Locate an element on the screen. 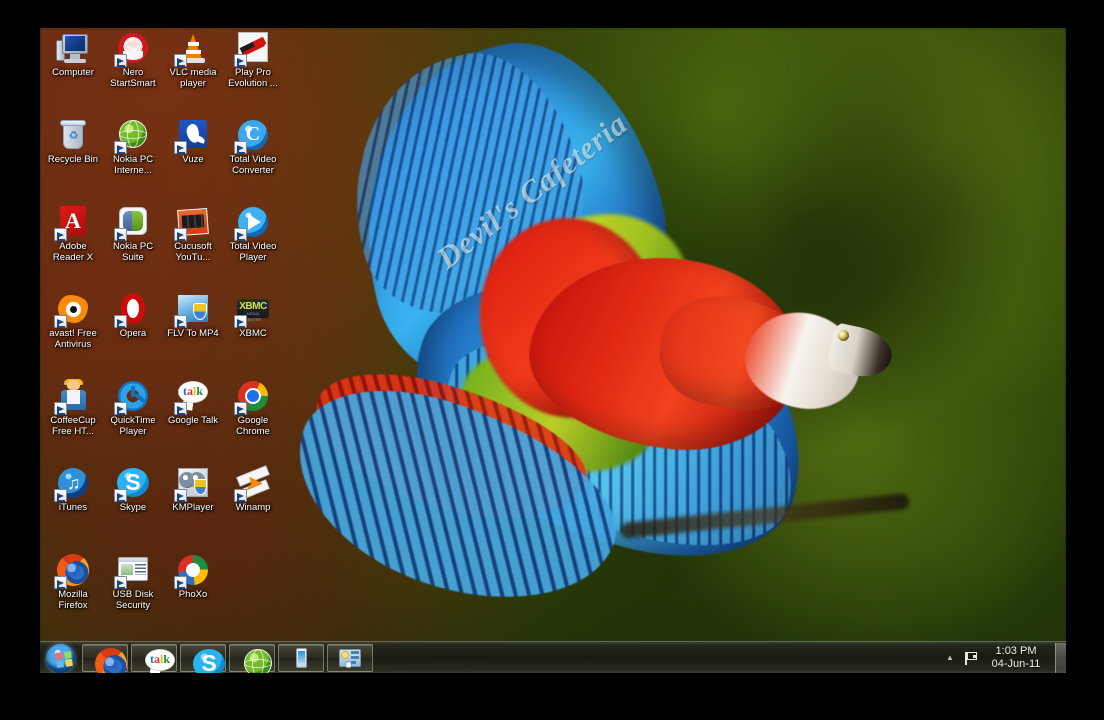 This screenshot has width=1104, height=720. desktop-icon: Opera is located at coordinates (133, 315).